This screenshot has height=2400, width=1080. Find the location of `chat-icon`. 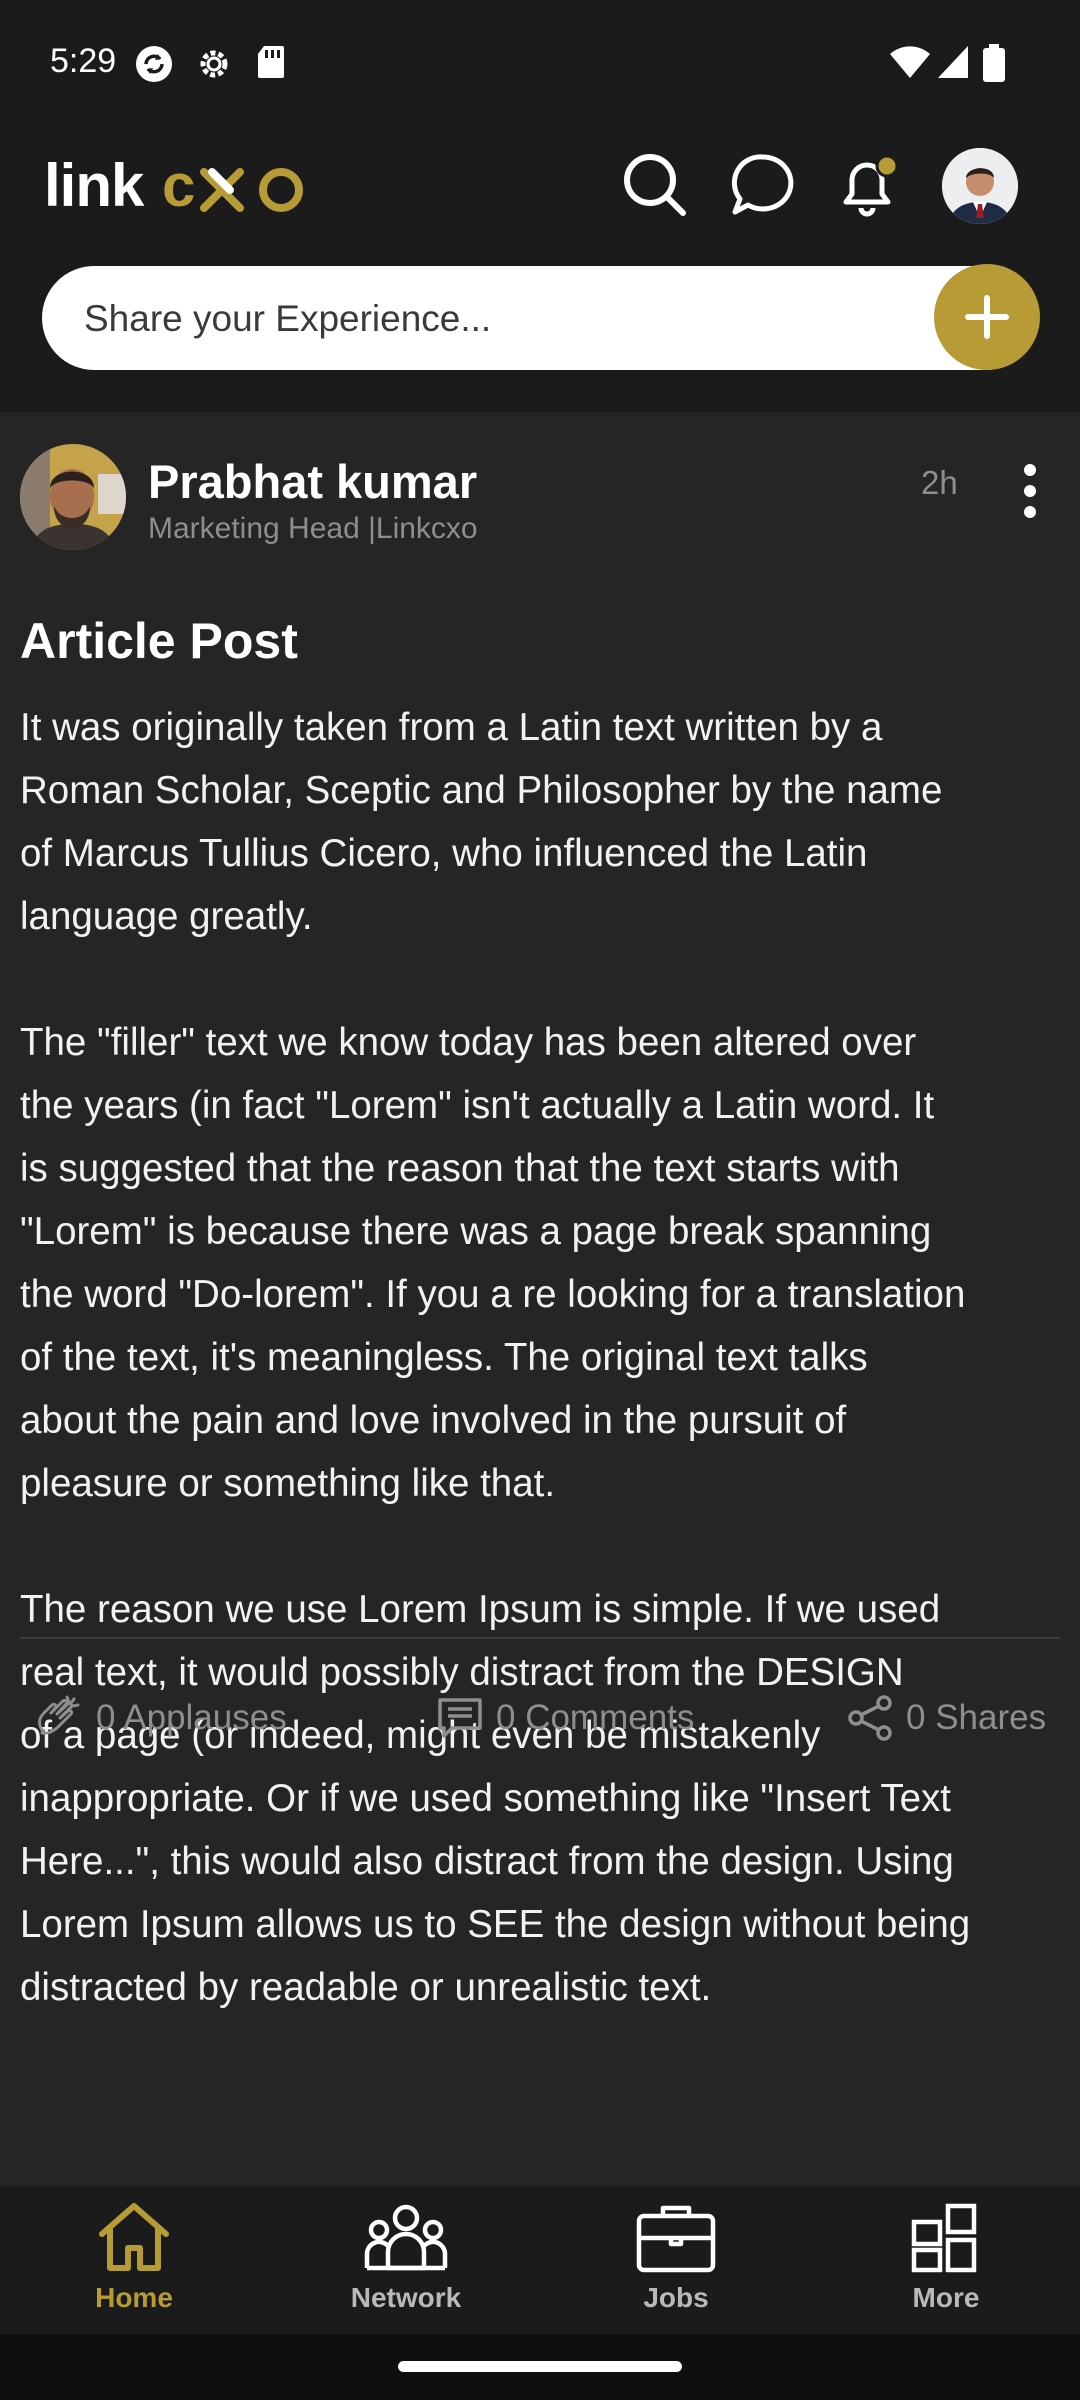

chat-icon is located at coordinates (763, 185).